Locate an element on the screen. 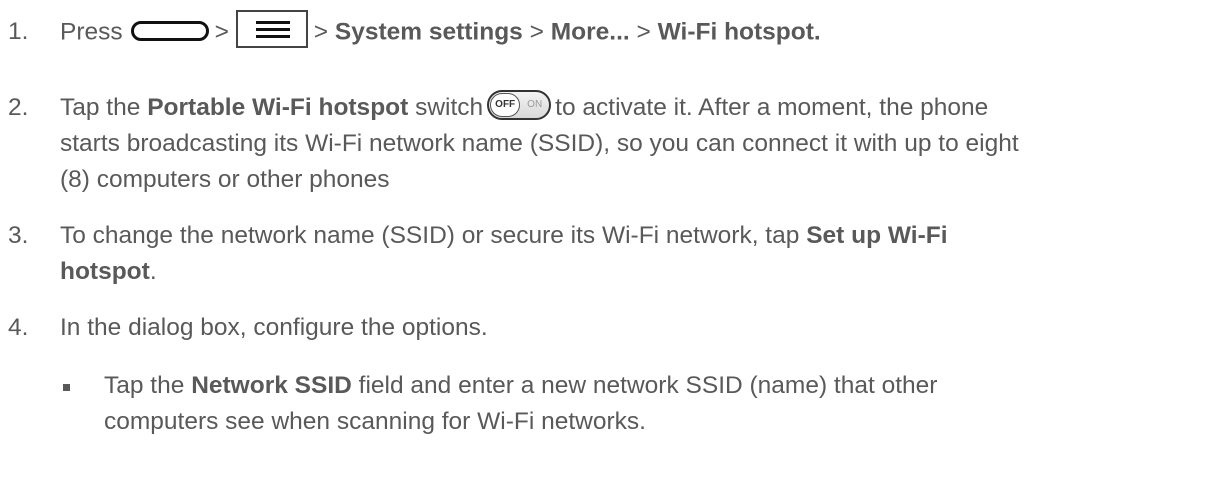  network-ssid-label: Network SSID is located at coordinates (271, 385).